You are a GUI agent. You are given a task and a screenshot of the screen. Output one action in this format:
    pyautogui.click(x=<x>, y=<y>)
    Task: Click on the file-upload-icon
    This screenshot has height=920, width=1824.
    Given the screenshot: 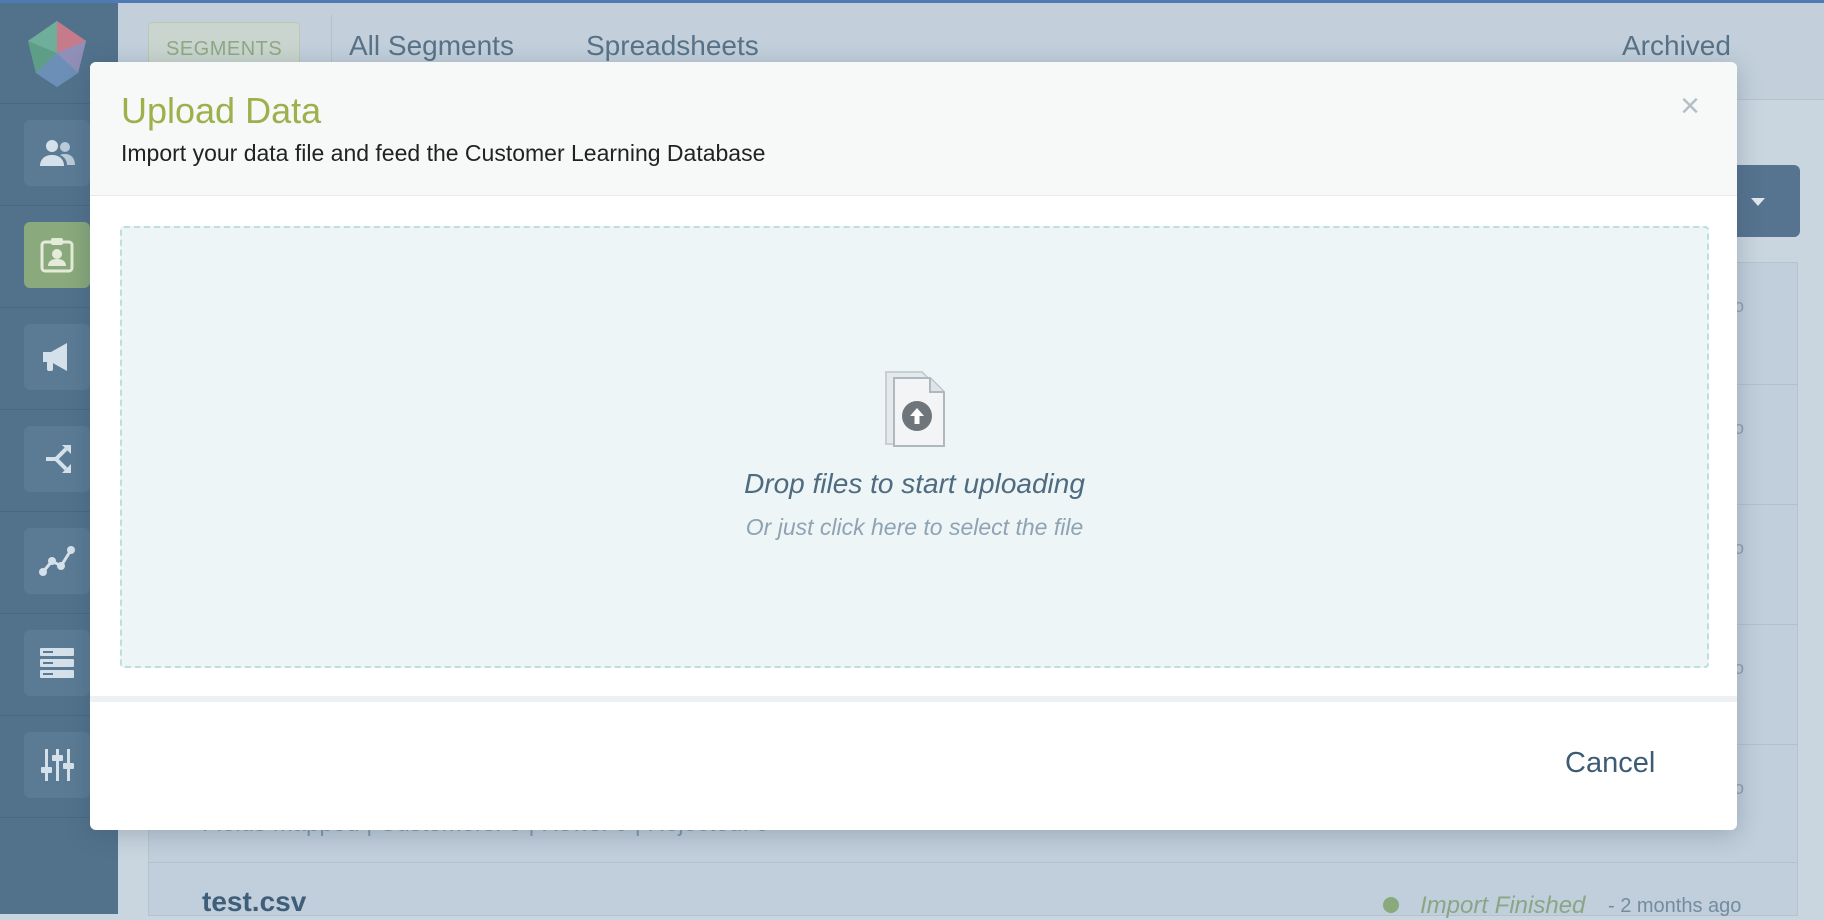 What is the action you would take?
    pyautogui.click(x=915, y=409)
    